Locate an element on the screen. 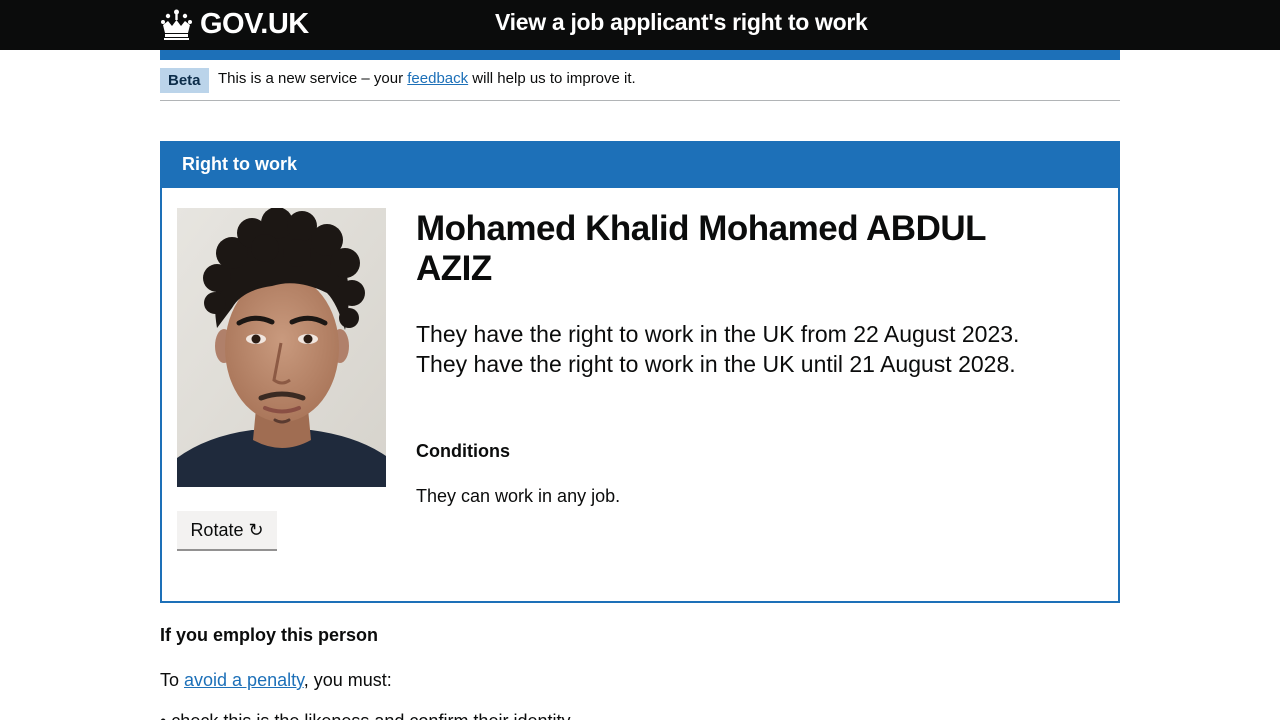  avoid-penalty-link: avoid a penalty is located at coordinates (244, 680).